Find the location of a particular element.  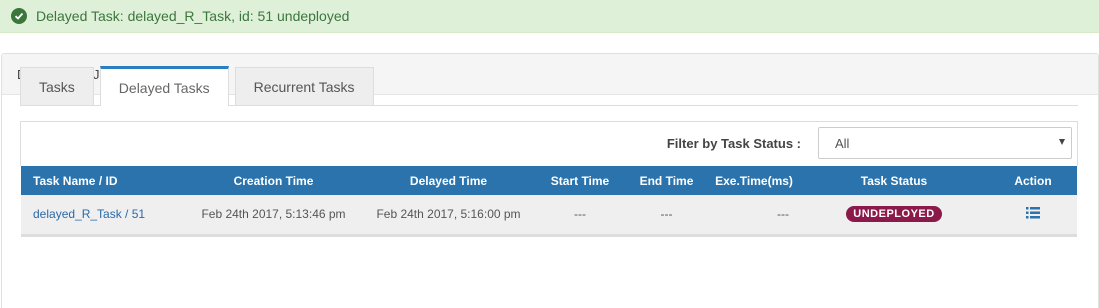

status-badge: UNDEPLOYED is located at coordinates (894, 214).